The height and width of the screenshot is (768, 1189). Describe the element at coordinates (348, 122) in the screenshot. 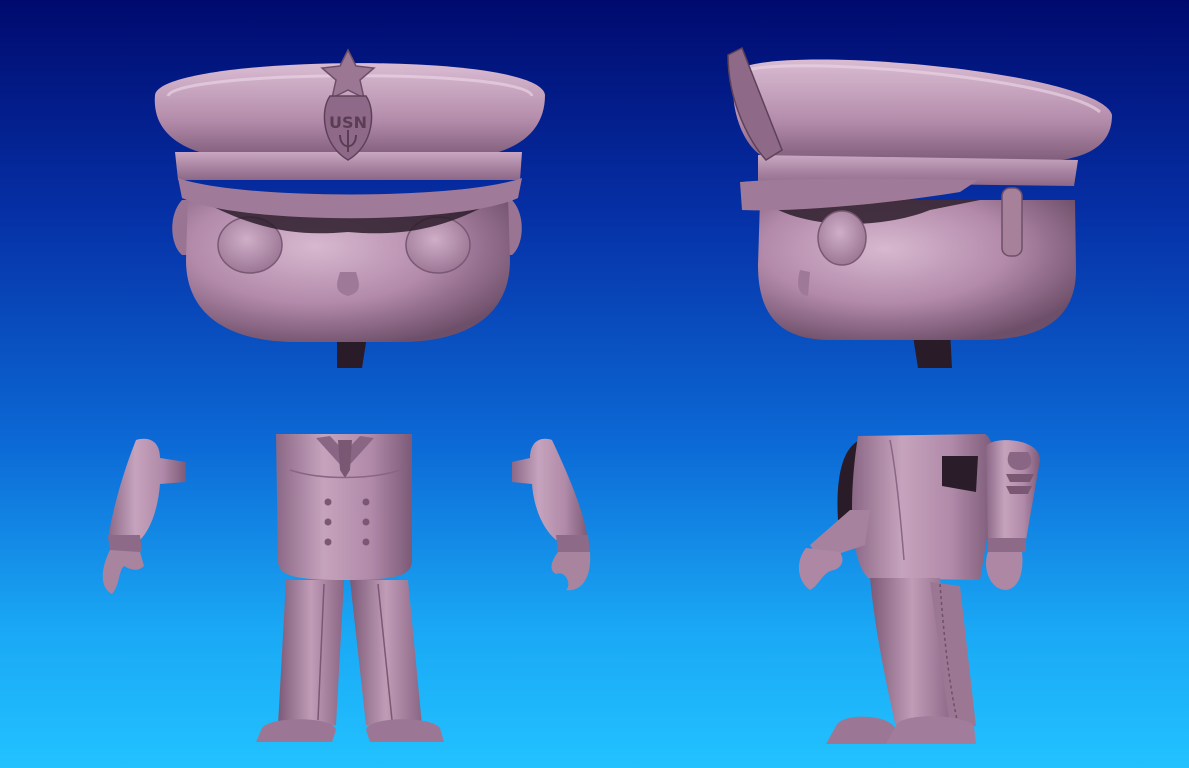

I see `badge-text: USN` at that location.